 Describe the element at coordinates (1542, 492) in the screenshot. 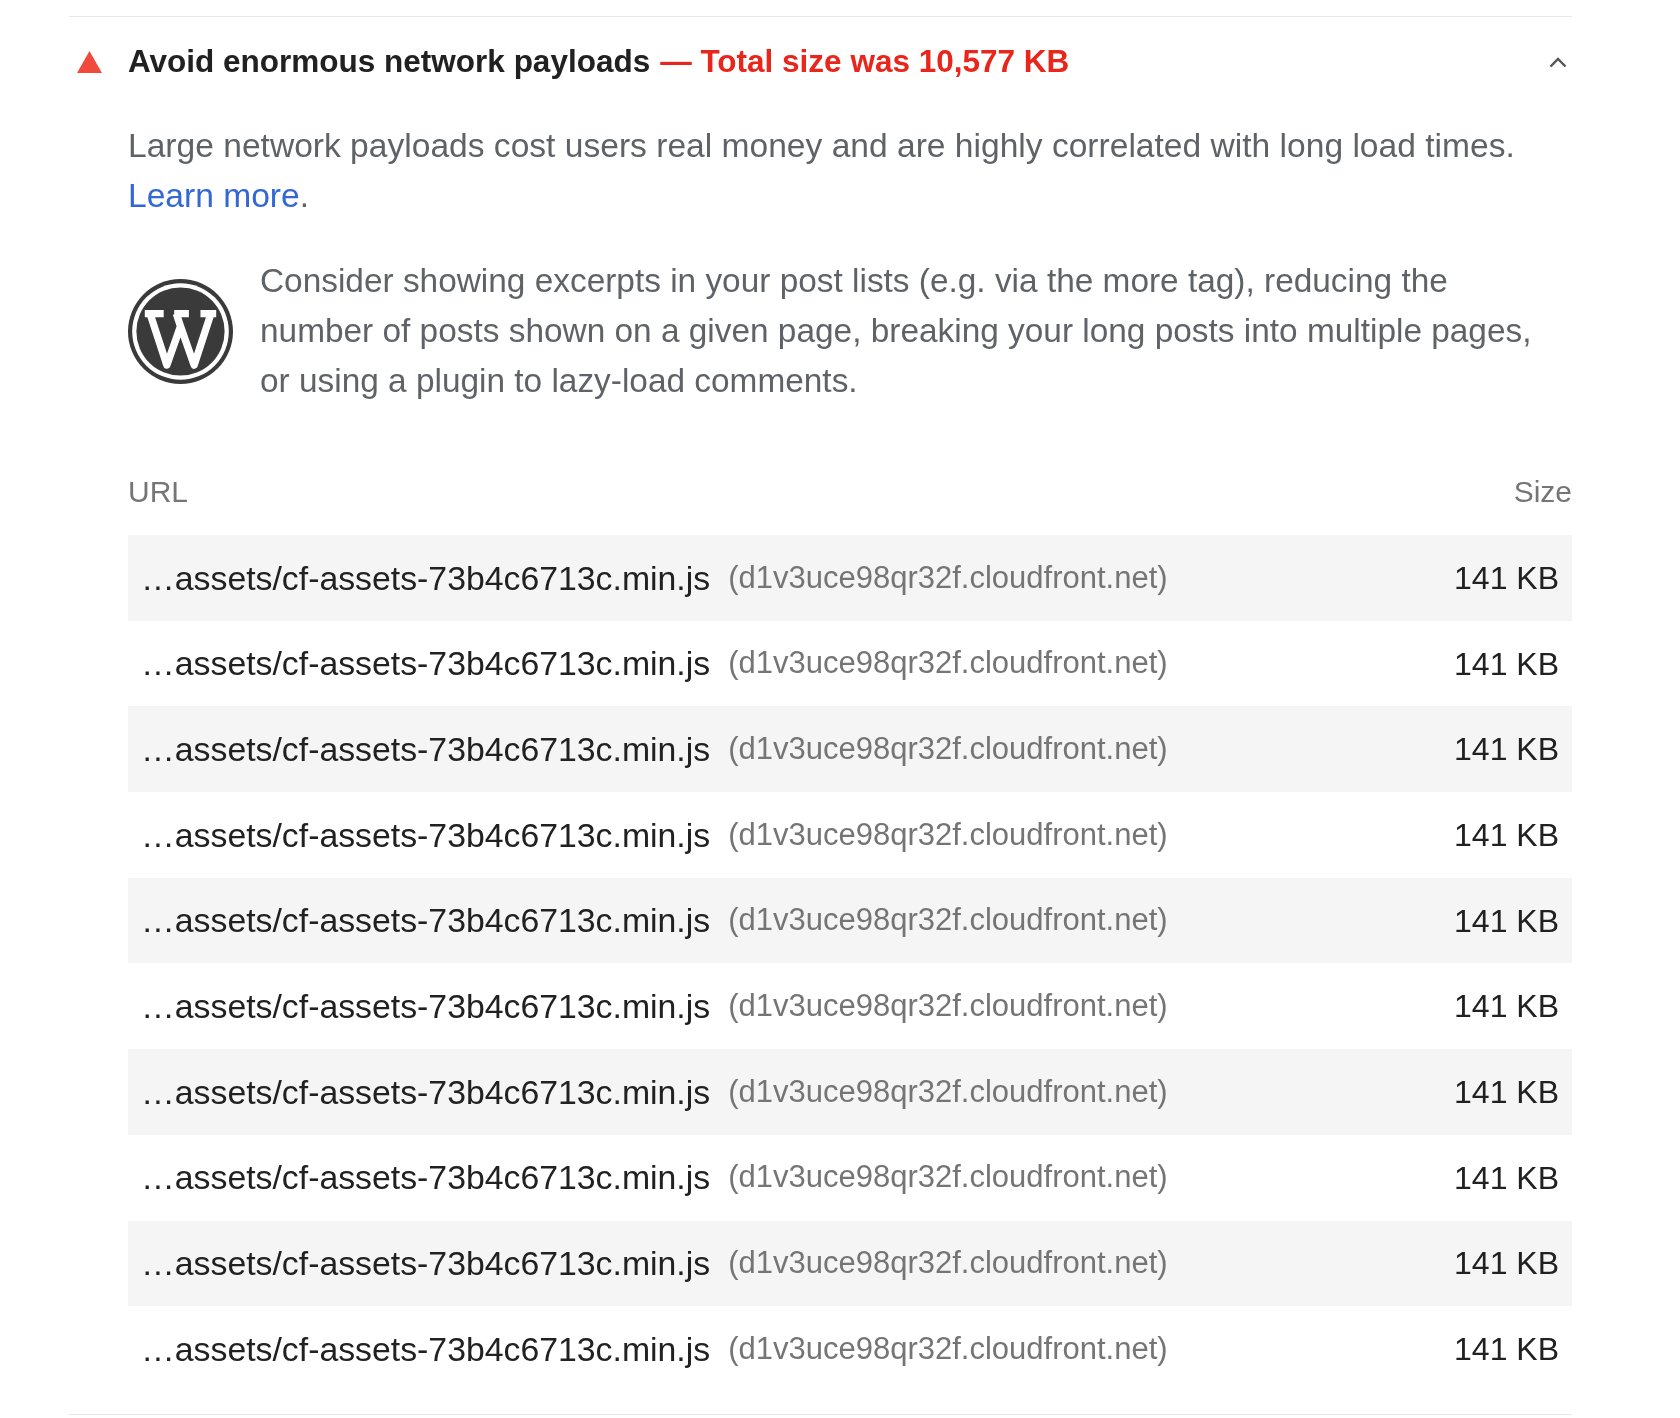

I see `size-column-header: Size` at that location.